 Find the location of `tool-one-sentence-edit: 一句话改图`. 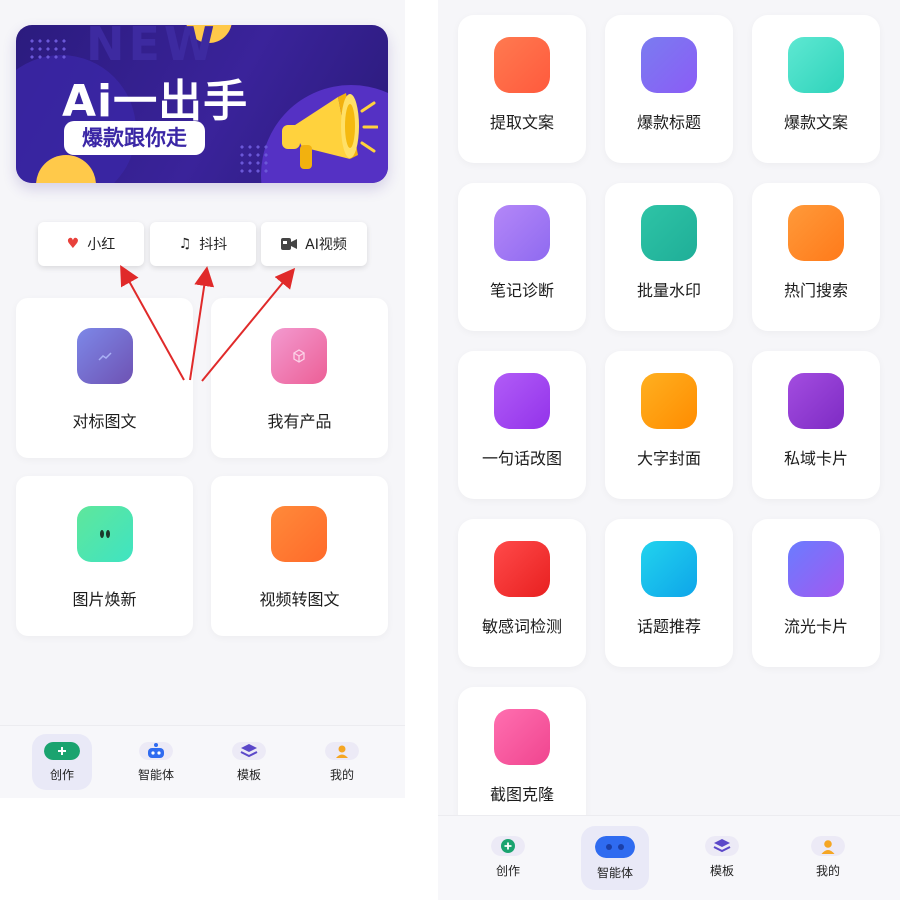

tool-one-sentence-edit: 一句话改图 is located at coordinates (522, 425).